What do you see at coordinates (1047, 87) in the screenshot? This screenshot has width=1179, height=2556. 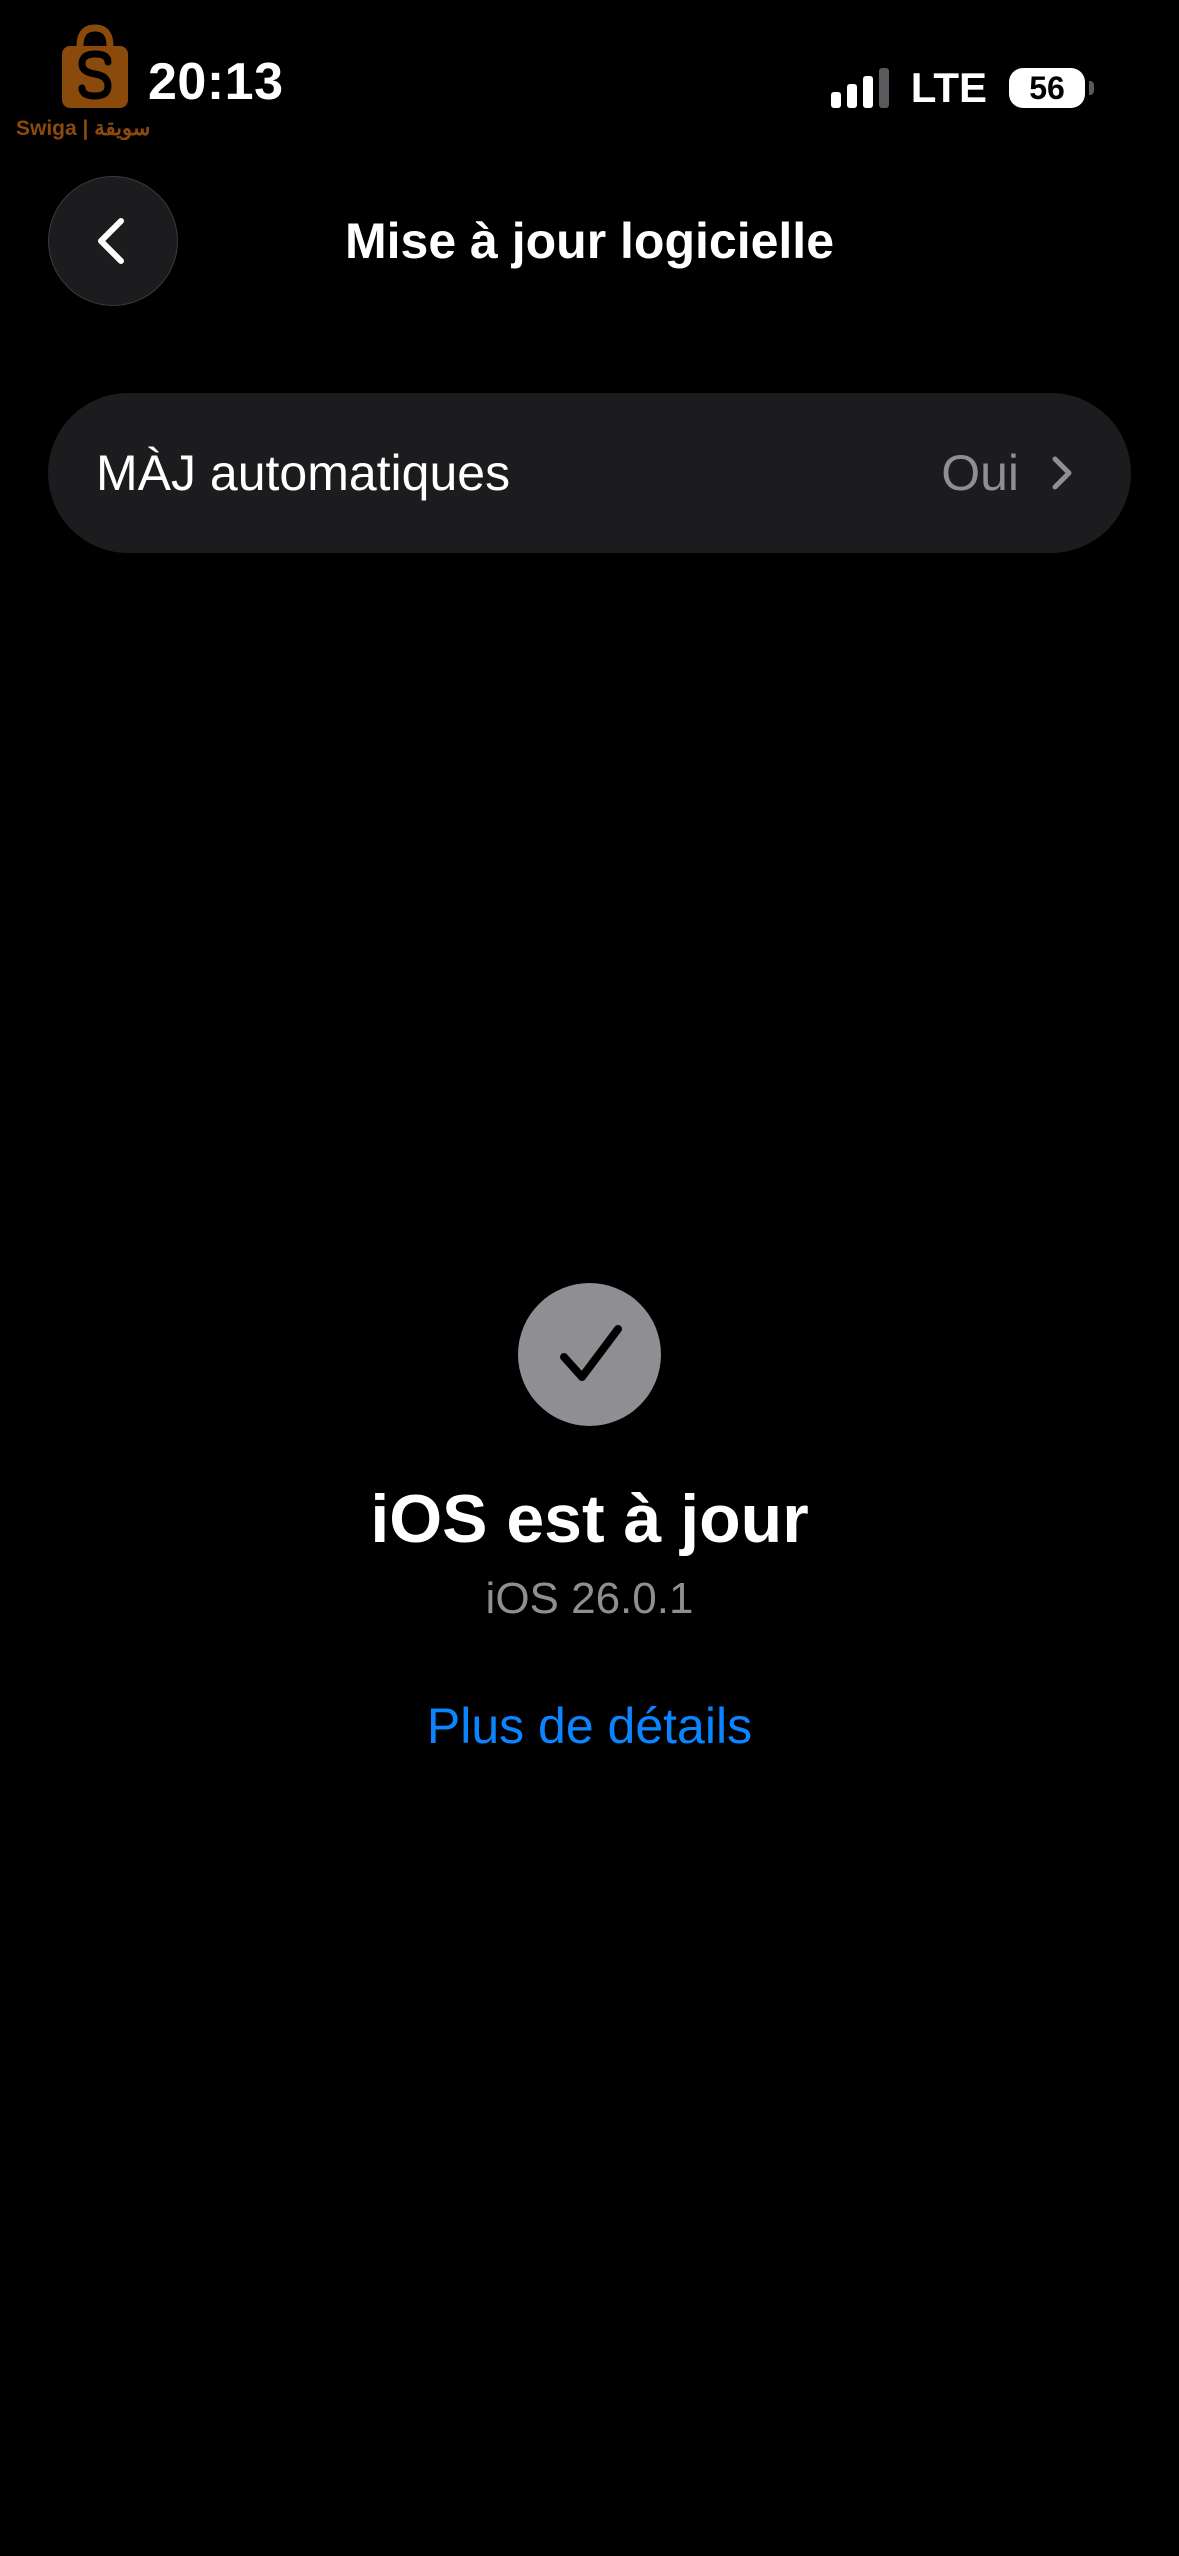 I see `battery-level: 56` at bounding box center [1047, 87].